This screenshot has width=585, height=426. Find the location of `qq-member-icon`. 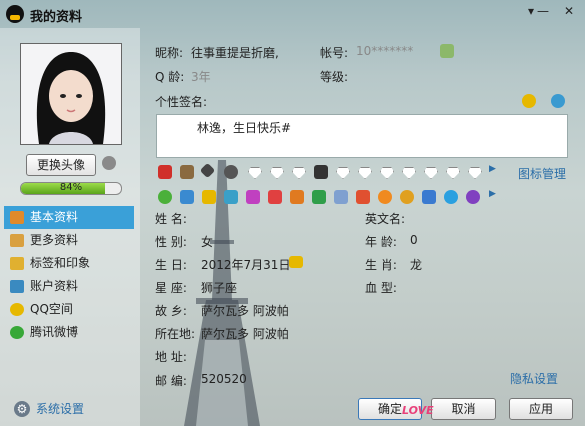

qq-member-icon is located at coordinates (165, 172).